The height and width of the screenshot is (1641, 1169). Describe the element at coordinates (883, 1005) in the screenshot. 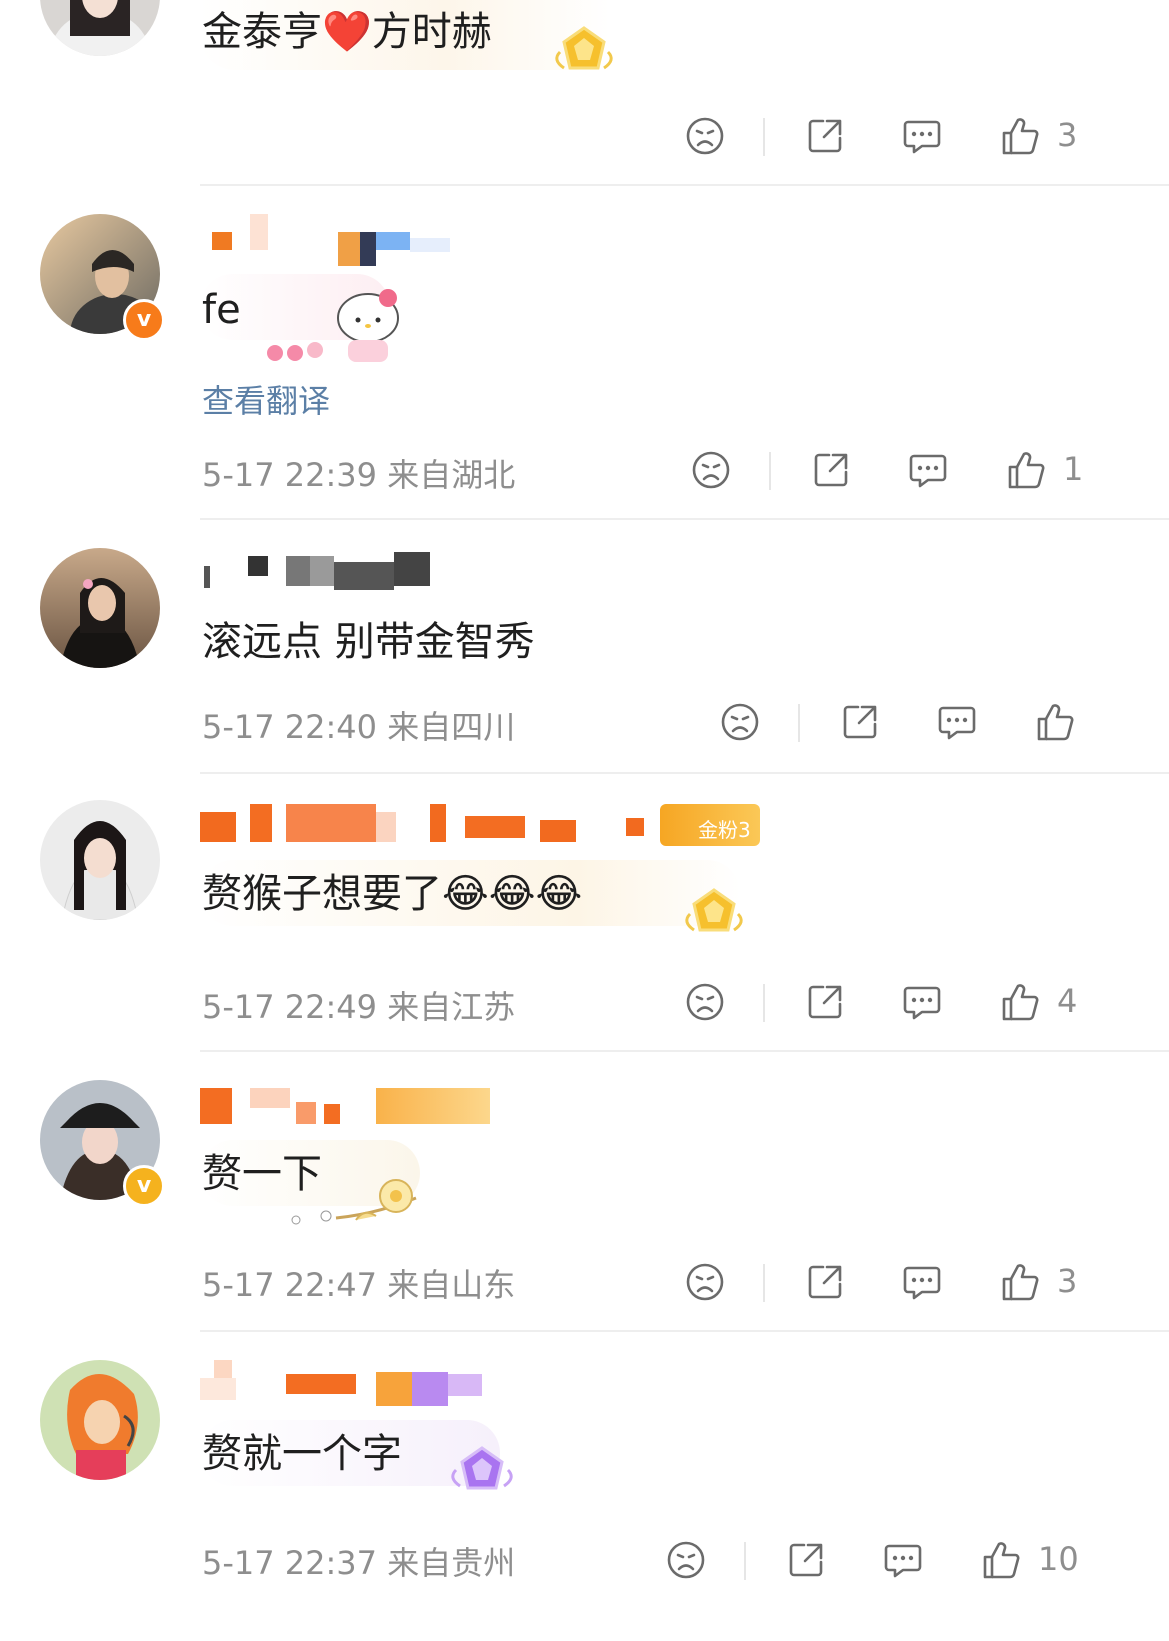

I see `comment-actions: 4` at that location.